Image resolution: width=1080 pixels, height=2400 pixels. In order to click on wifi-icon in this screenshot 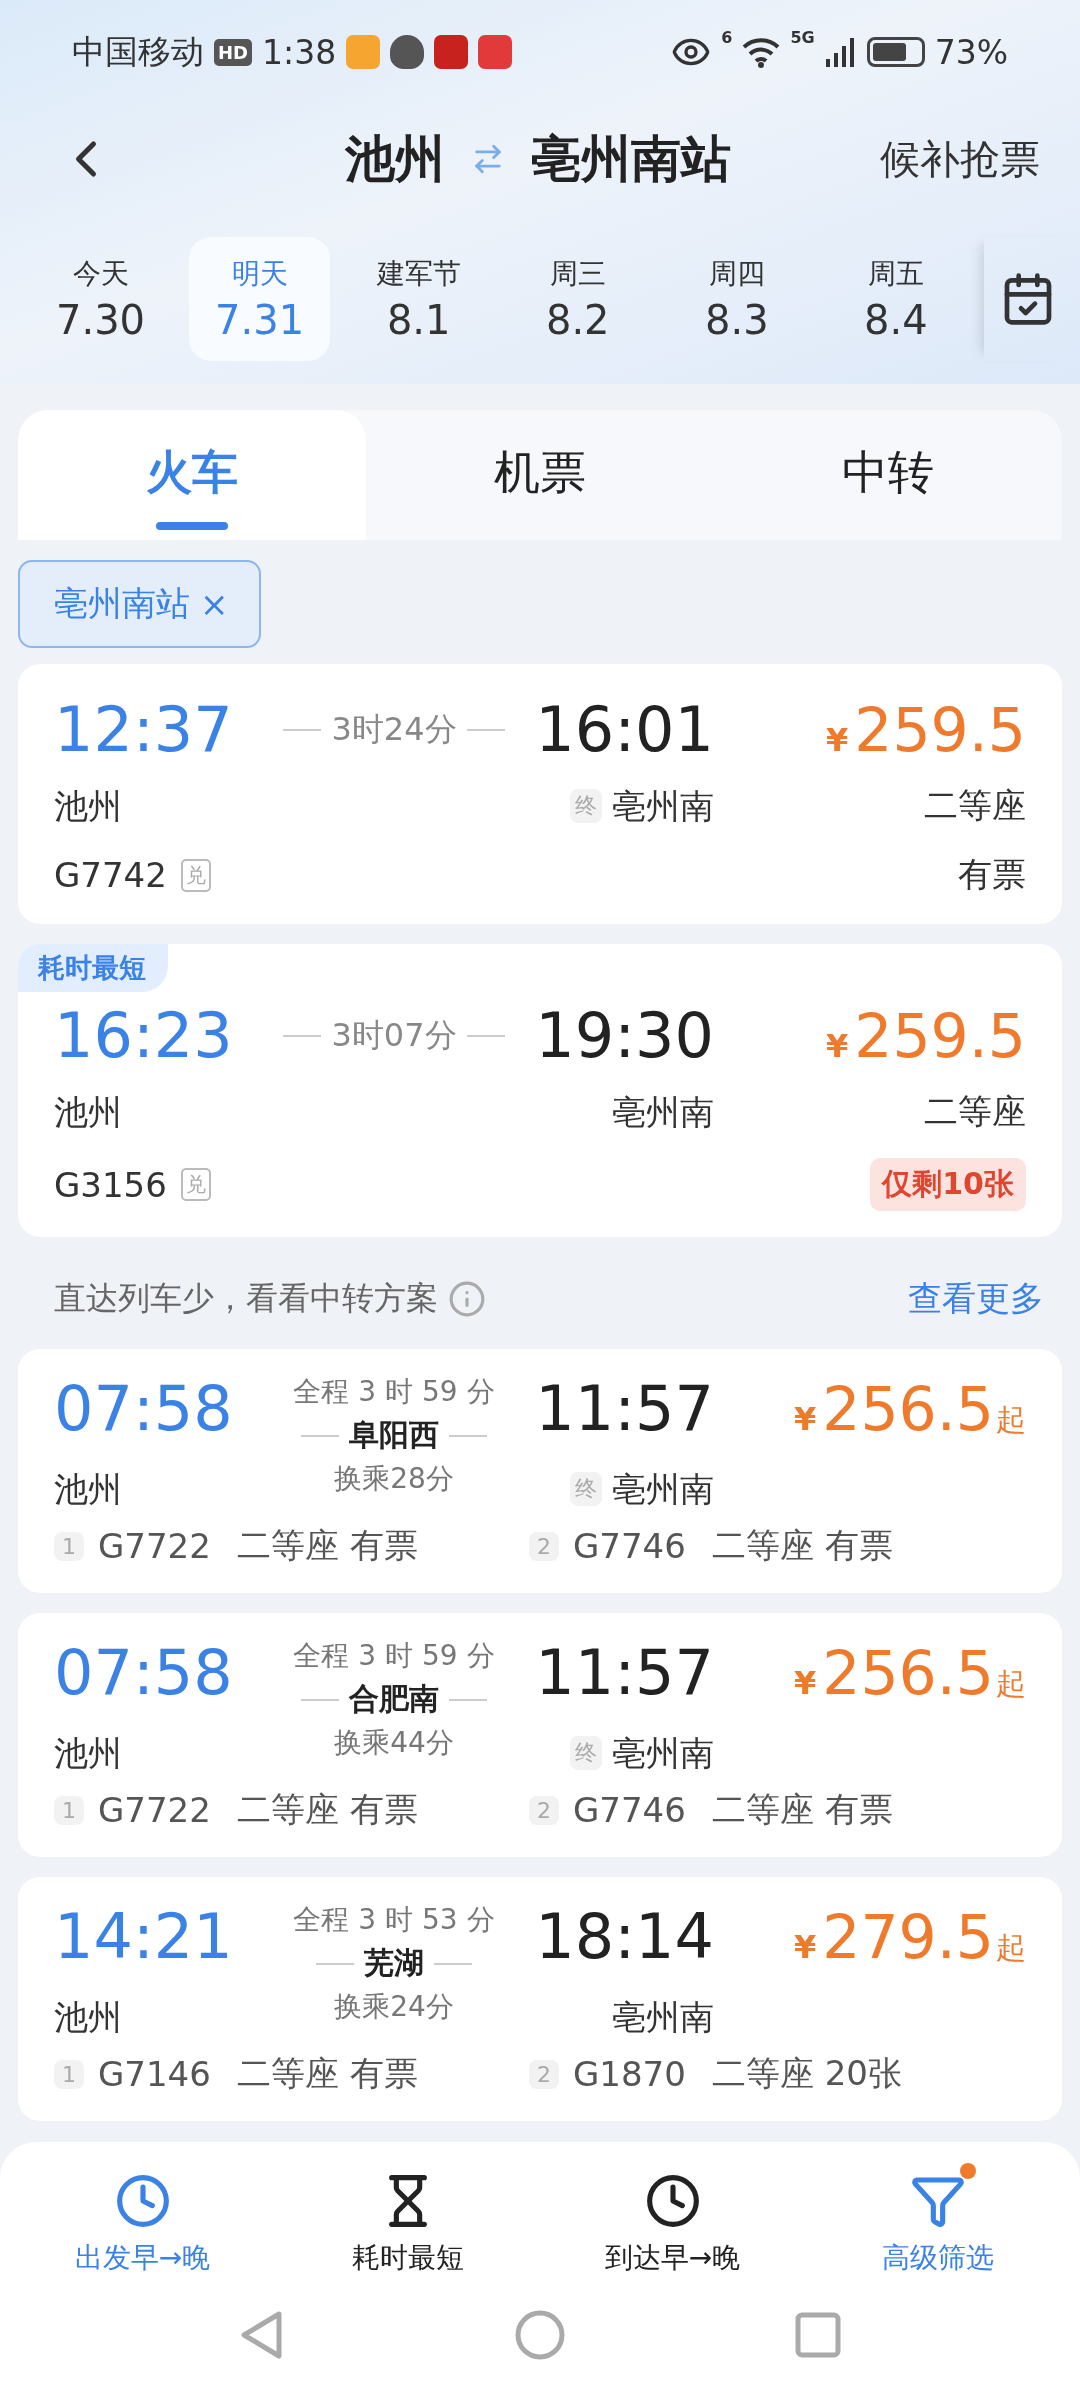, I will do `click(761, 52)`.